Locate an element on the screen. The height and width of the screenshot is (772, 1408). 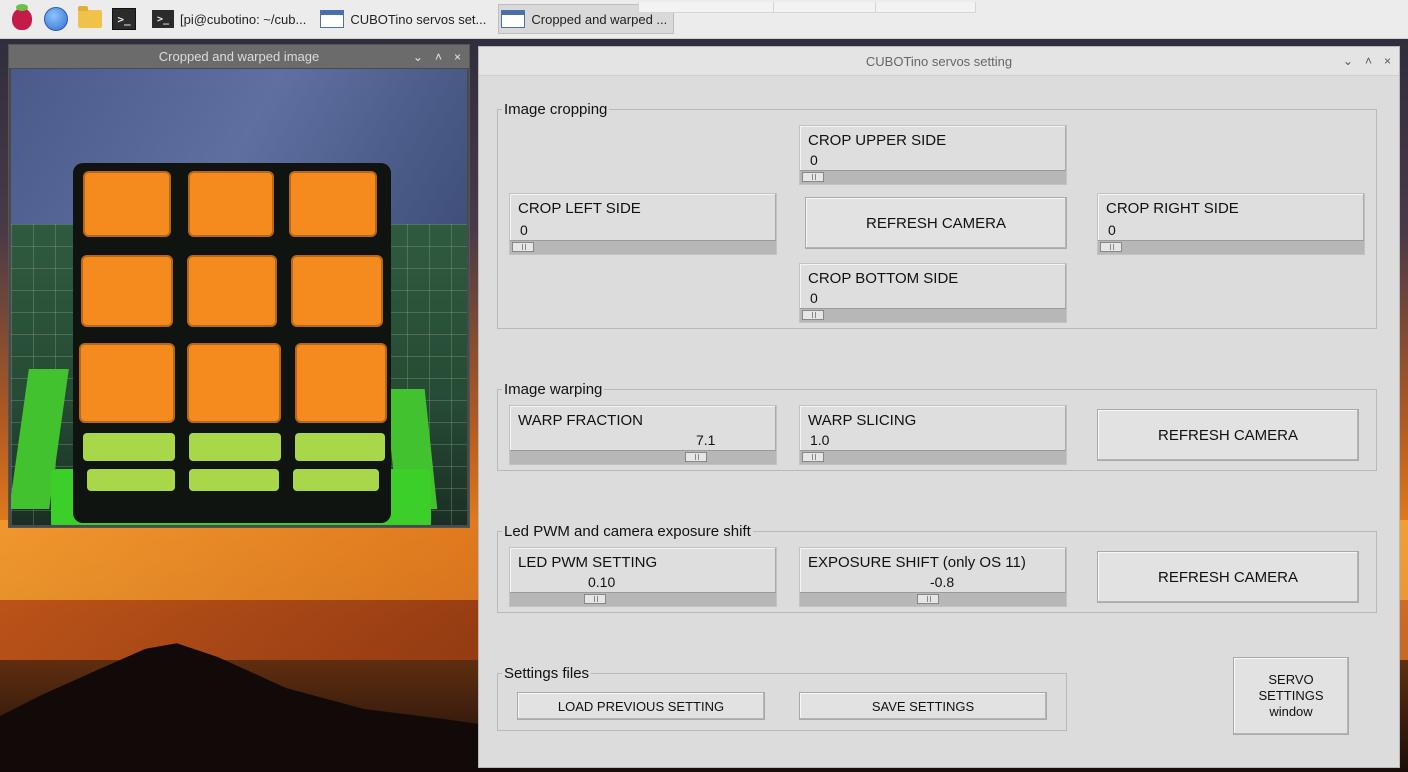
slider-value: -0.8 is located at coordinates (942, 582).